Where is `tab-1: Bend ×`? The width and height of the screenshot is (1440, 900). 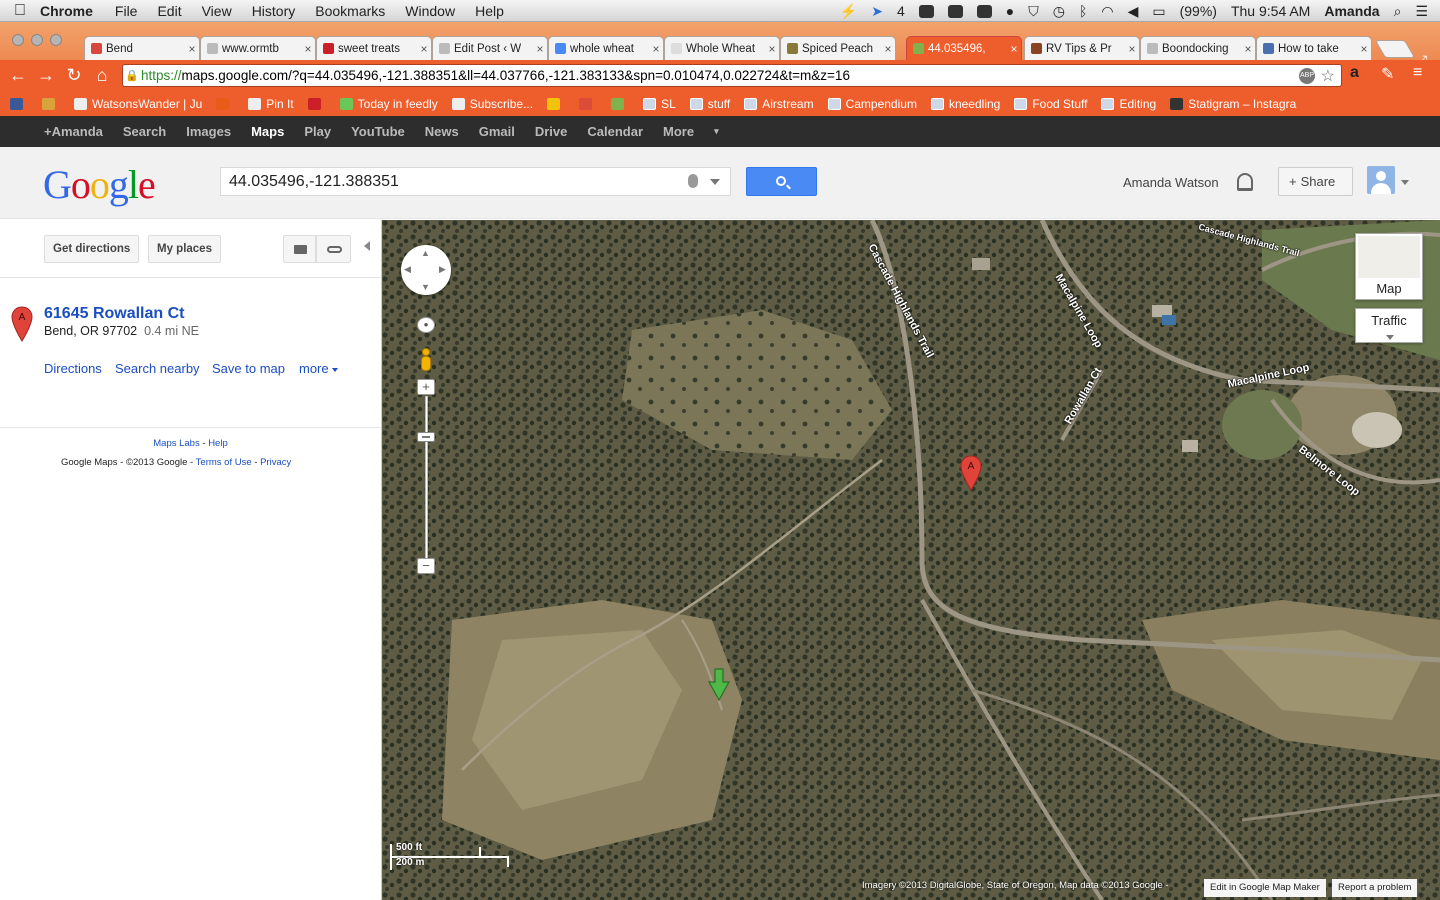 tab-1: Bend × is located at coordinates (142, 48).